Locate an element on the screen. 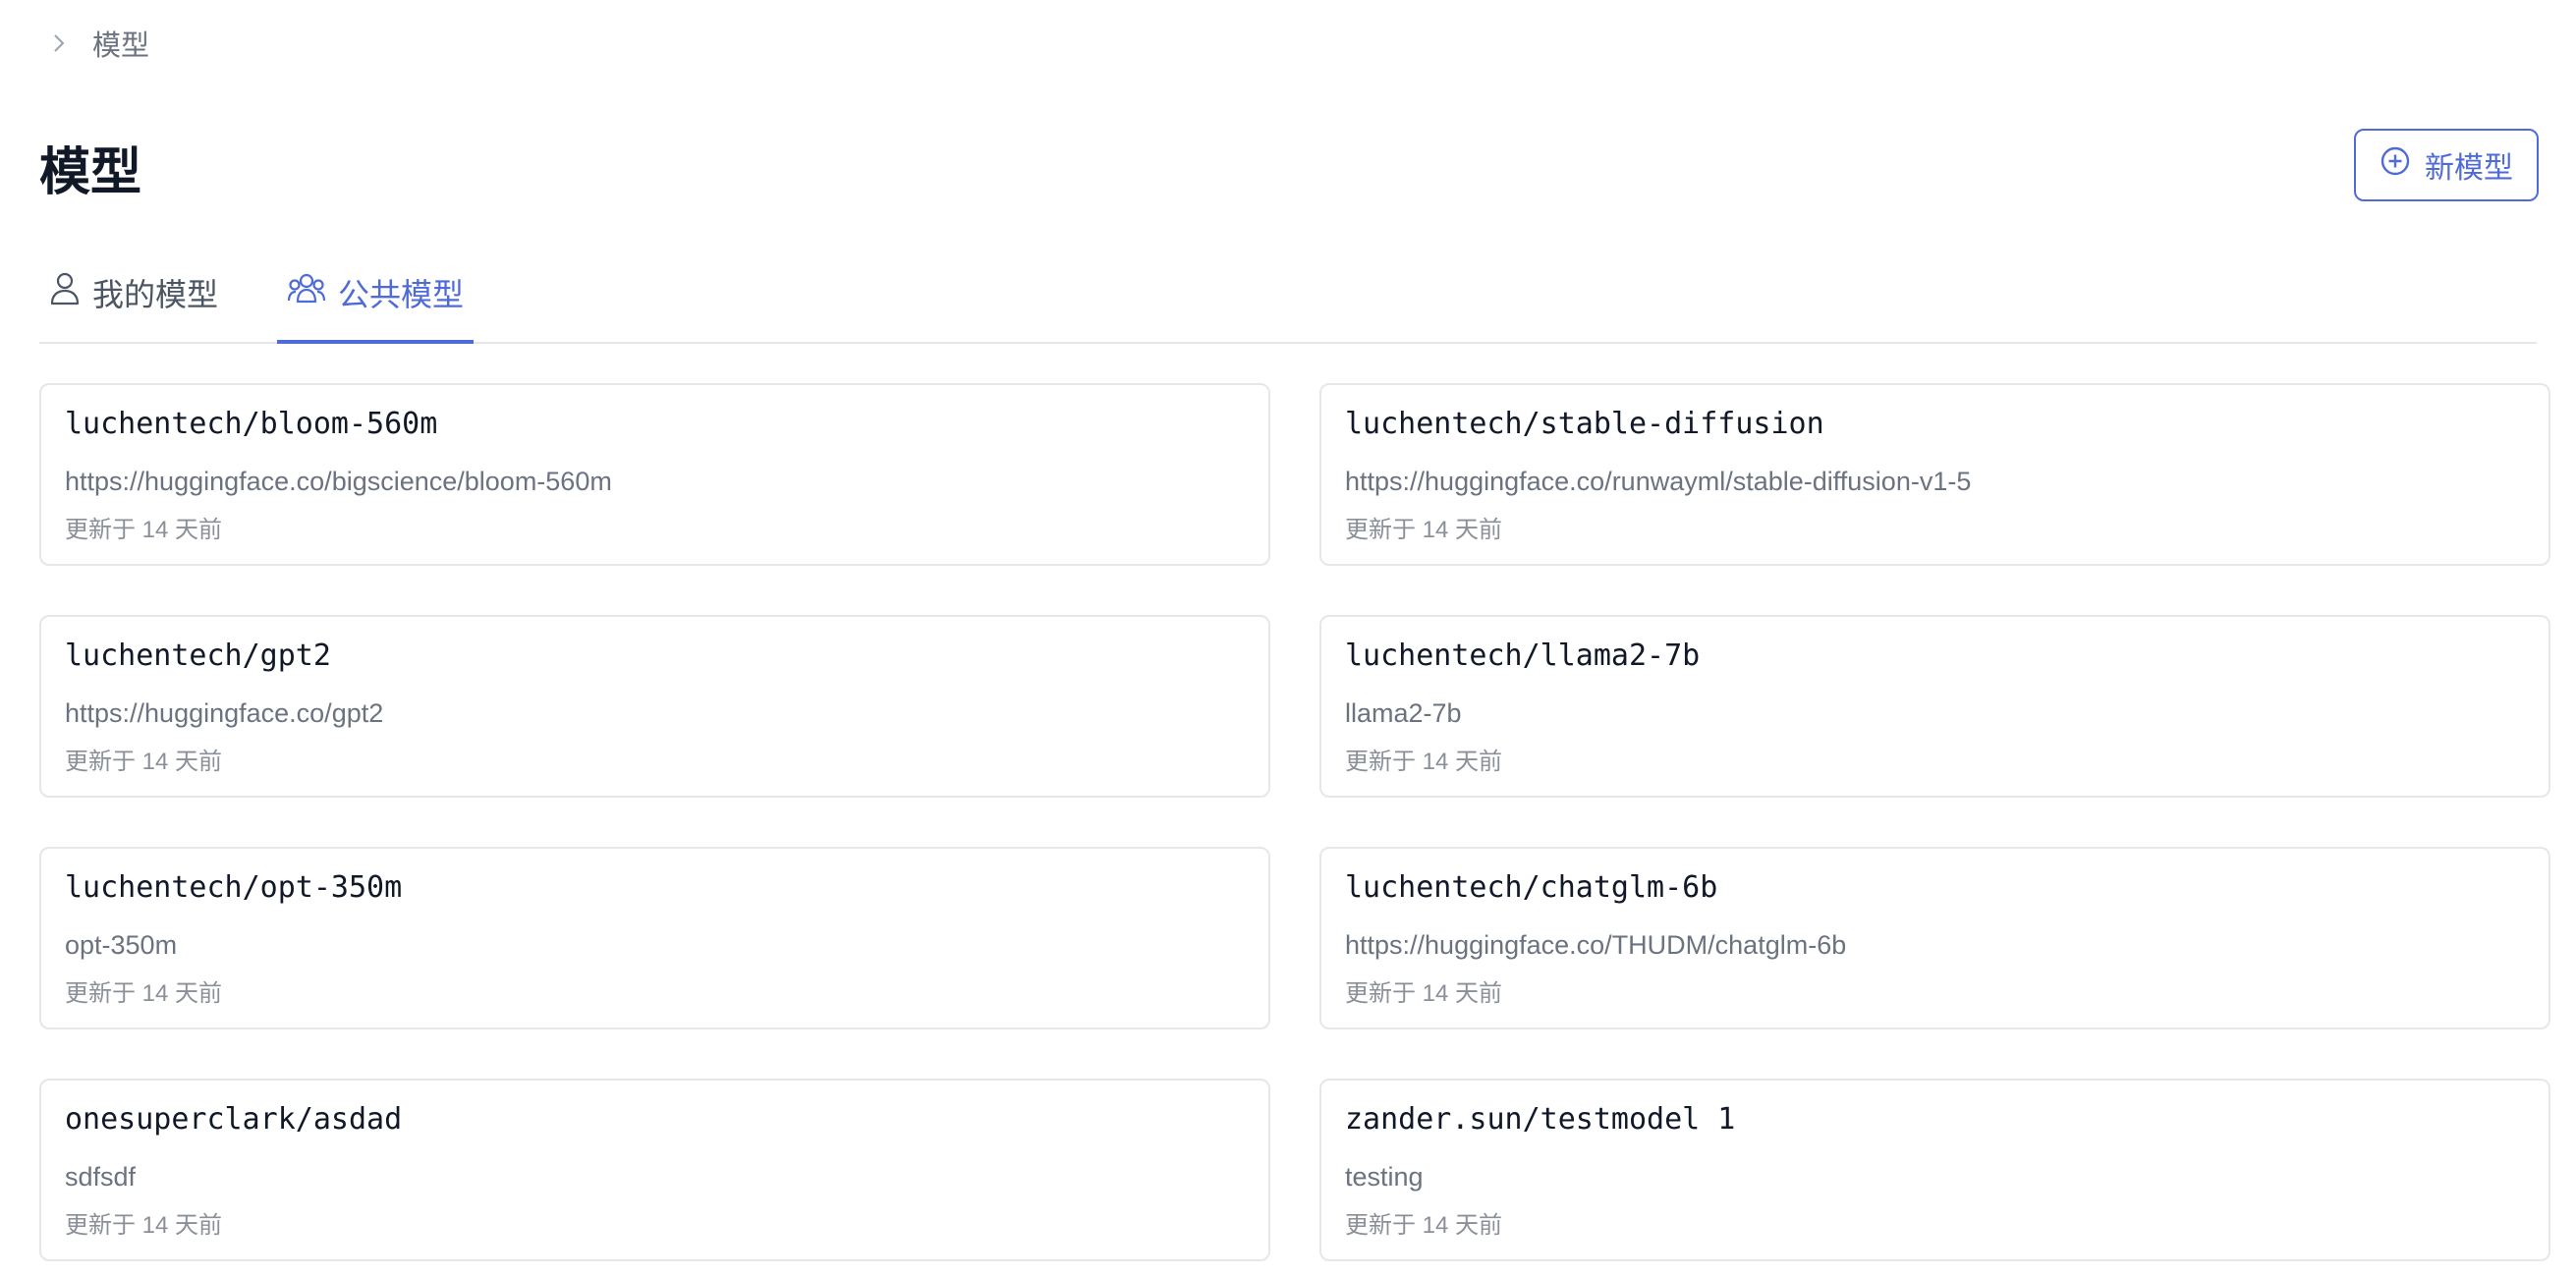  tab-public-models-label: 公共模型 is located at coordinates (401, 294).